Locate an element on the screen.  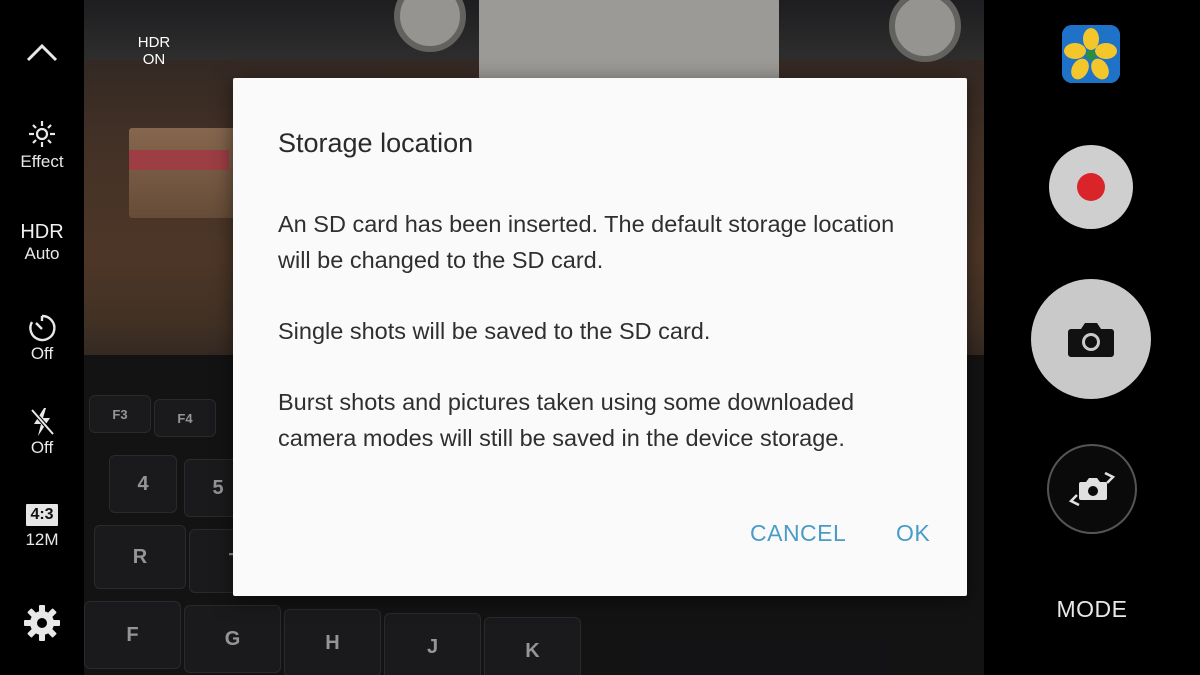
gallery-flower-icon is located at coordinates (1091, 54).